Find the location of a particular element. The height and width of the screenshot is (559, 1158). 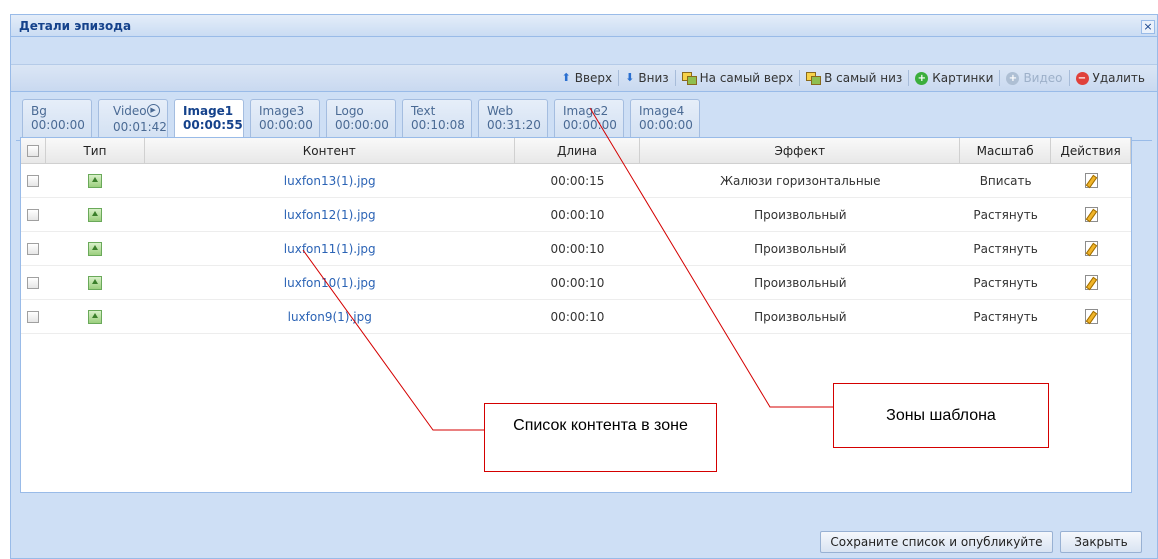

select-all-checkbox is located at coordinates (32, 150).